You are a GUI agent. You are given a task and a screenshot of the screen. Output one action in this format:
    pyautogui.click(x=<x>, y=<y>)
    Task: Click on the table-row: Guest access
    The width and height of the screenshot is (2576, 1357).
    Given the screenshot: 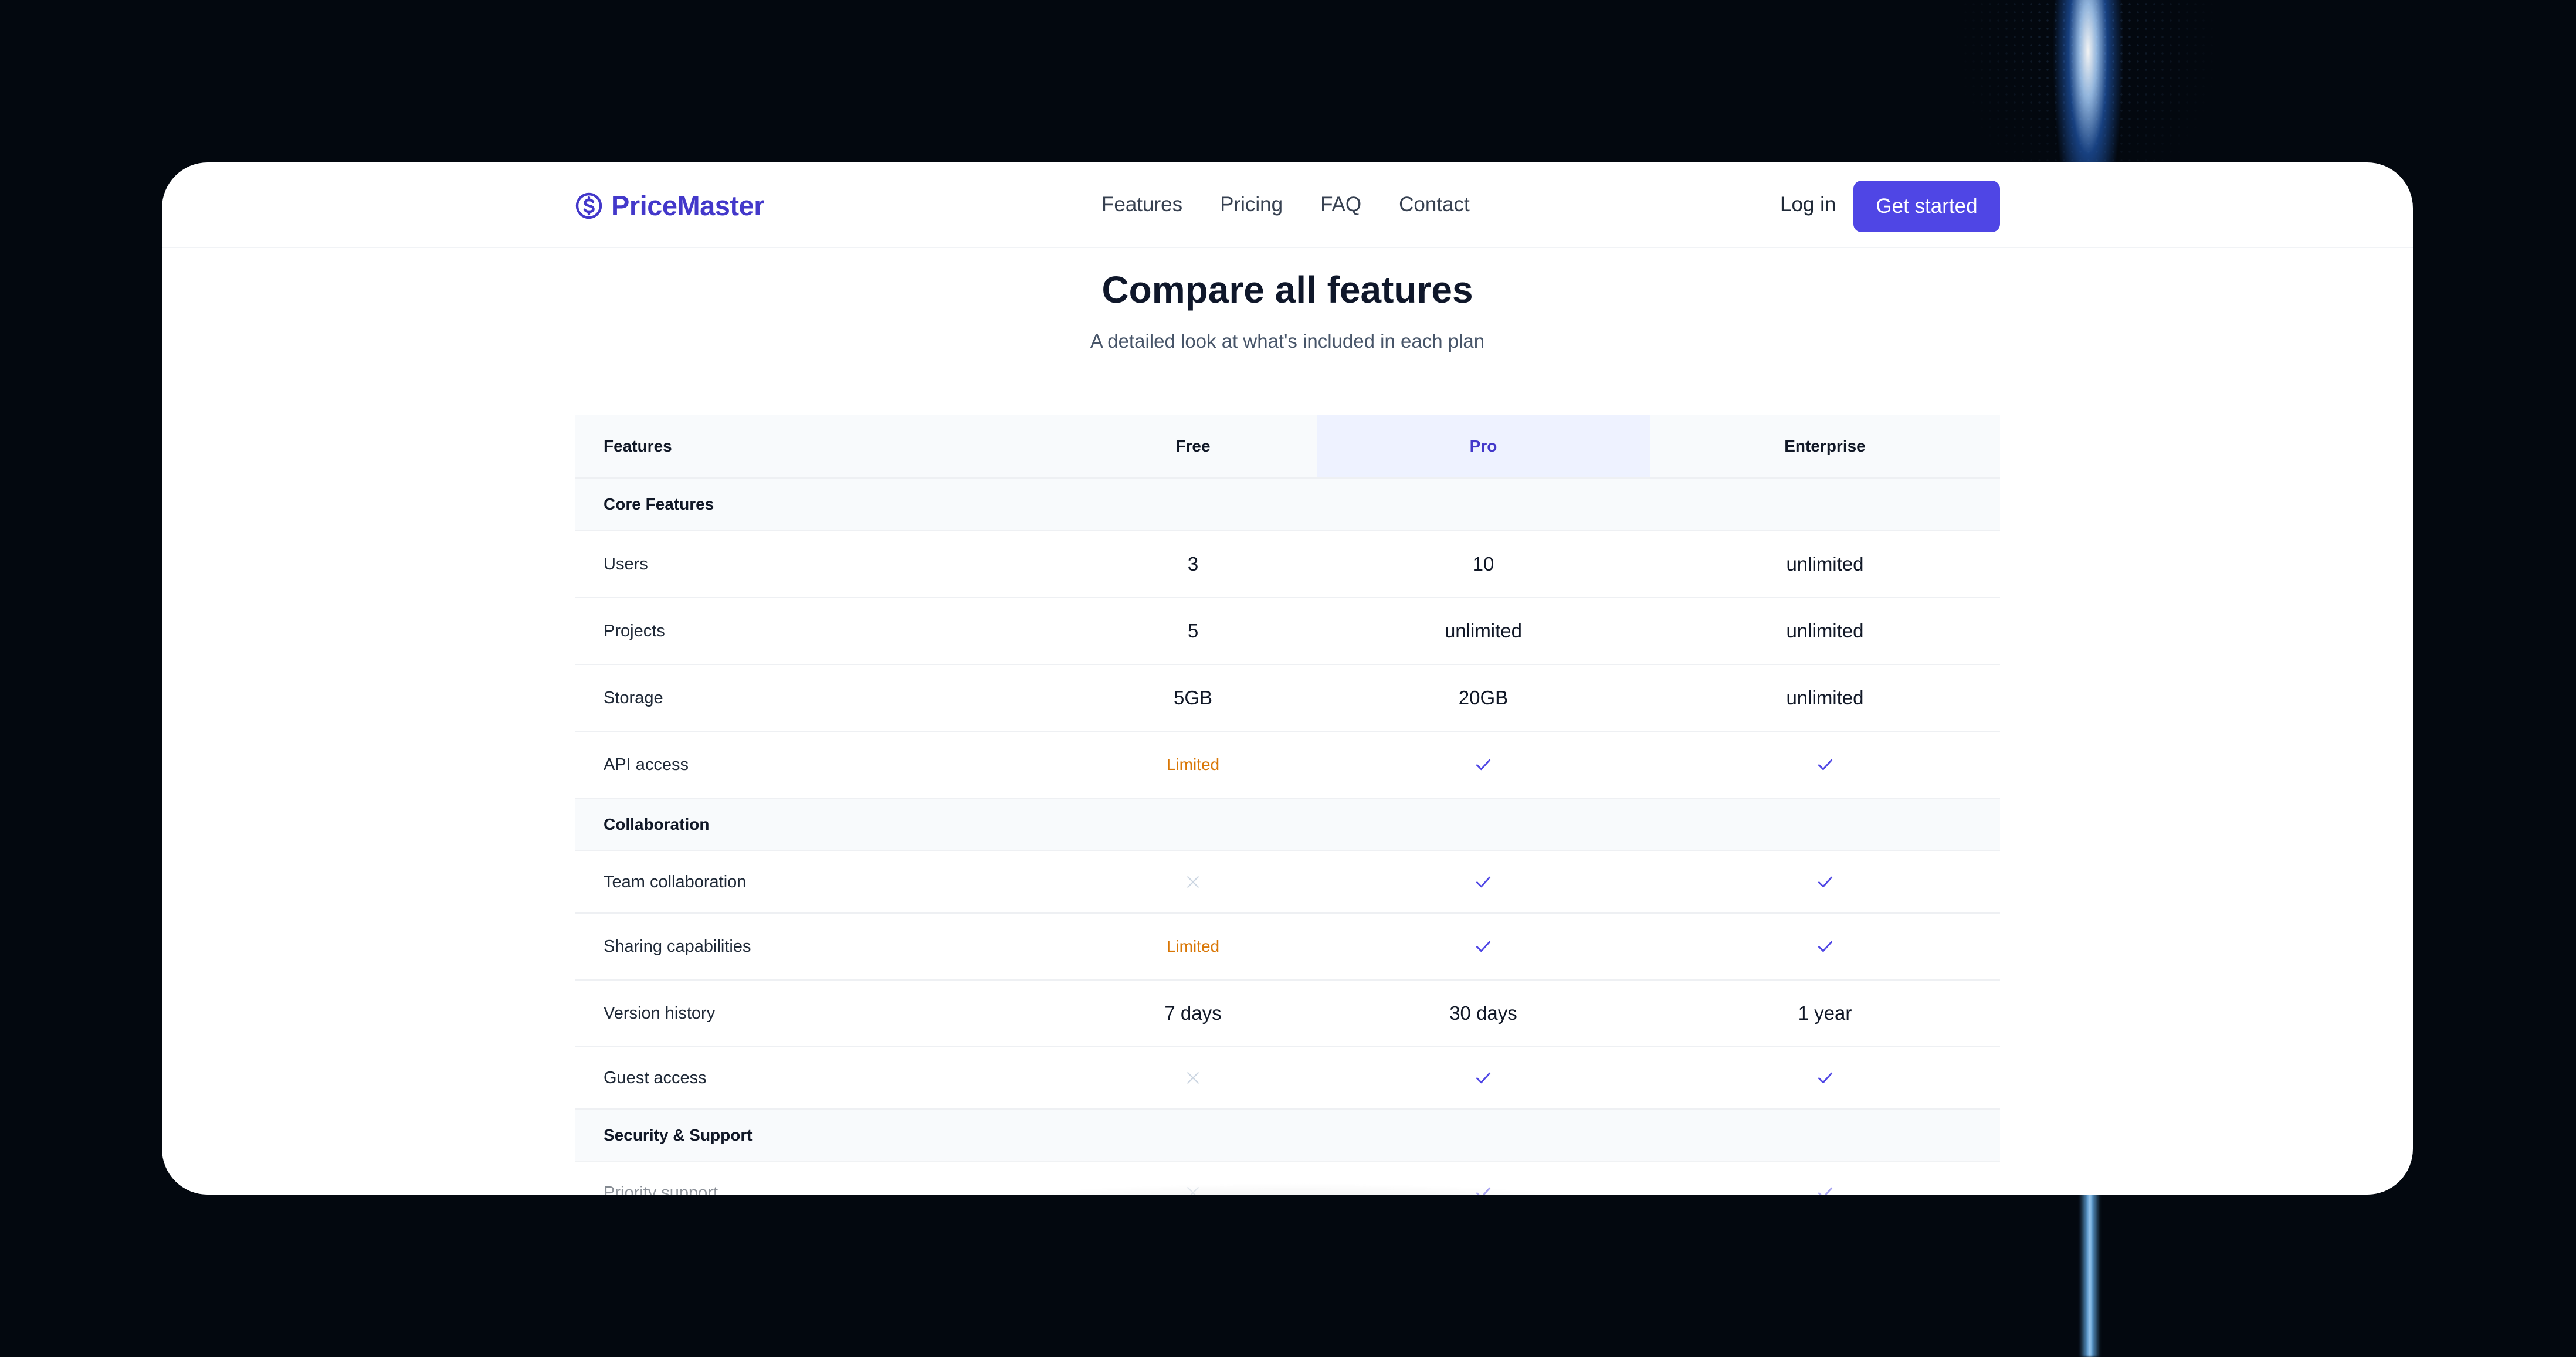 What is the action you would take?
    pyautogui.click(x=1287, y=1078)
    